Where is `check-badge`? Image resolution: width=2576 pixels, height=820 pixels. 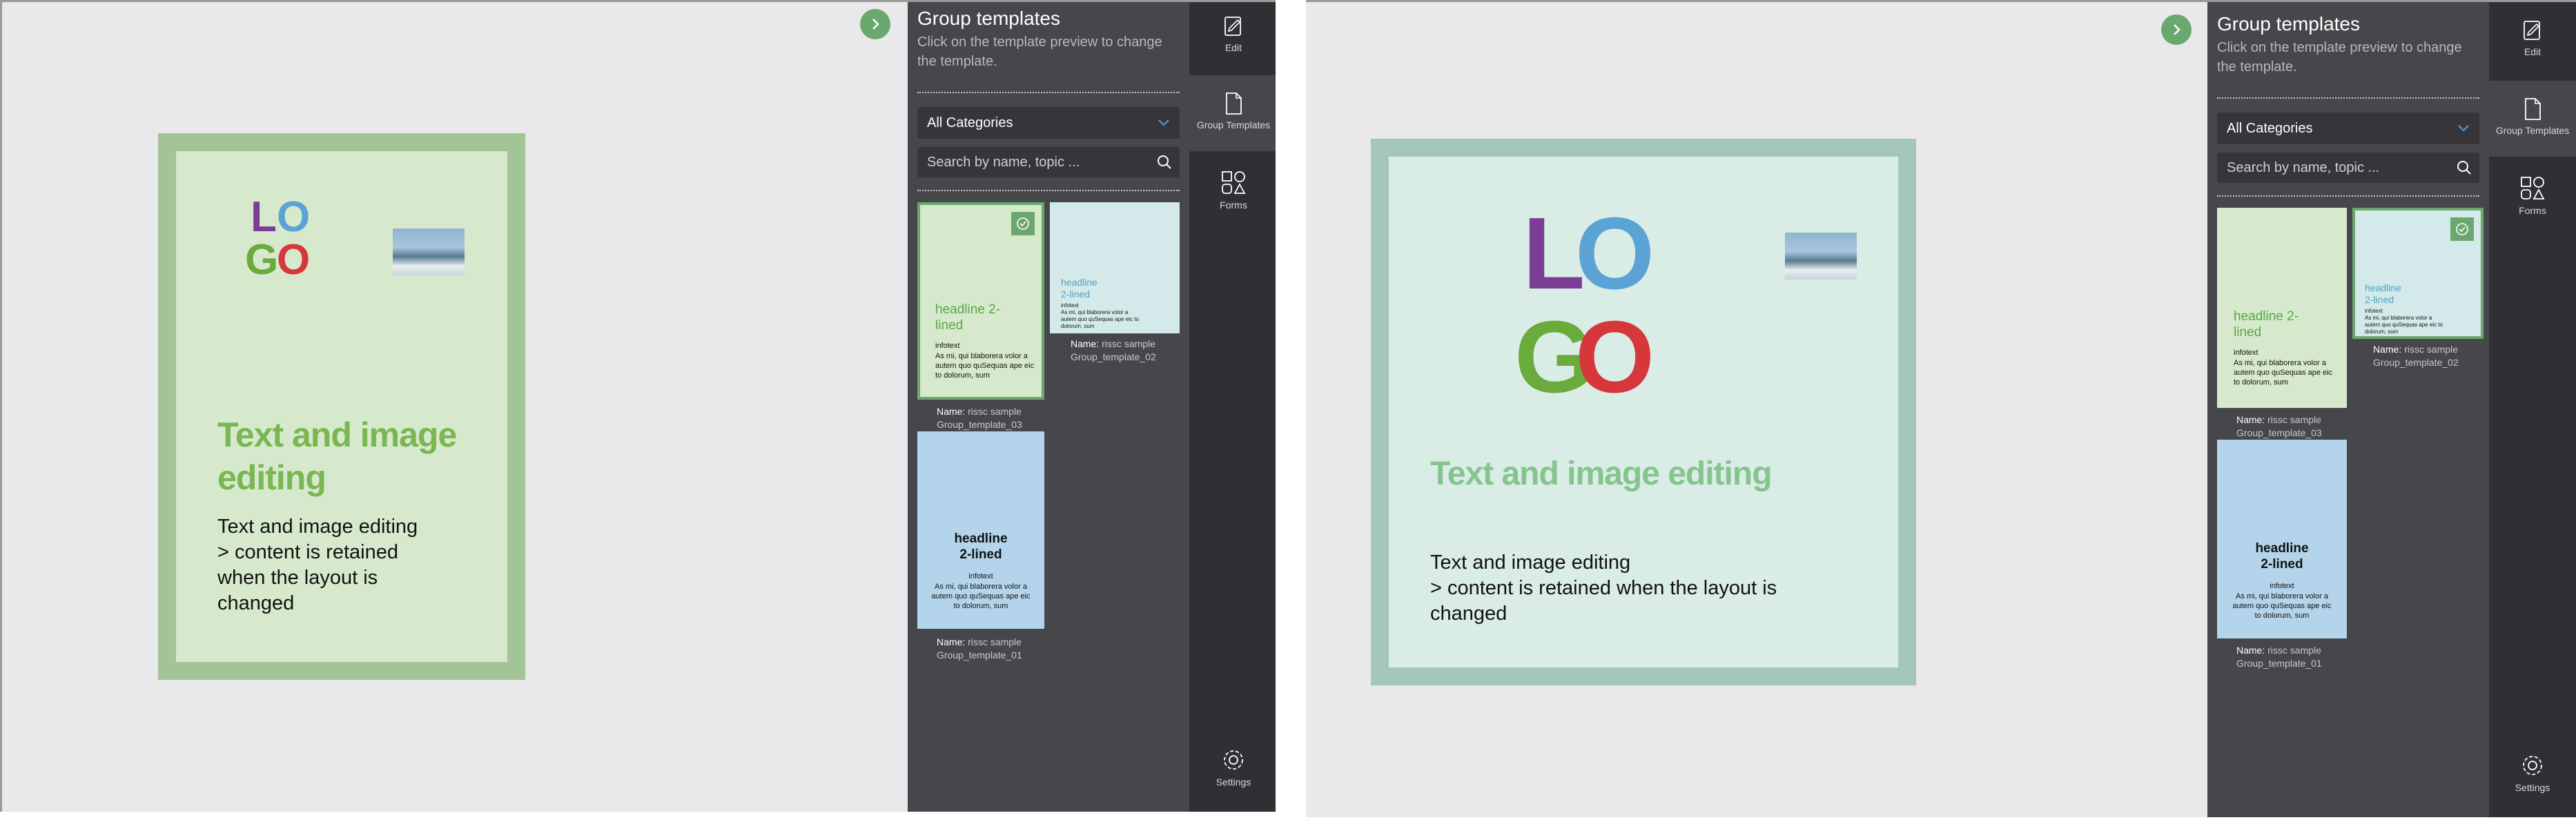 check-badge is located at coordinates (2462, 229).